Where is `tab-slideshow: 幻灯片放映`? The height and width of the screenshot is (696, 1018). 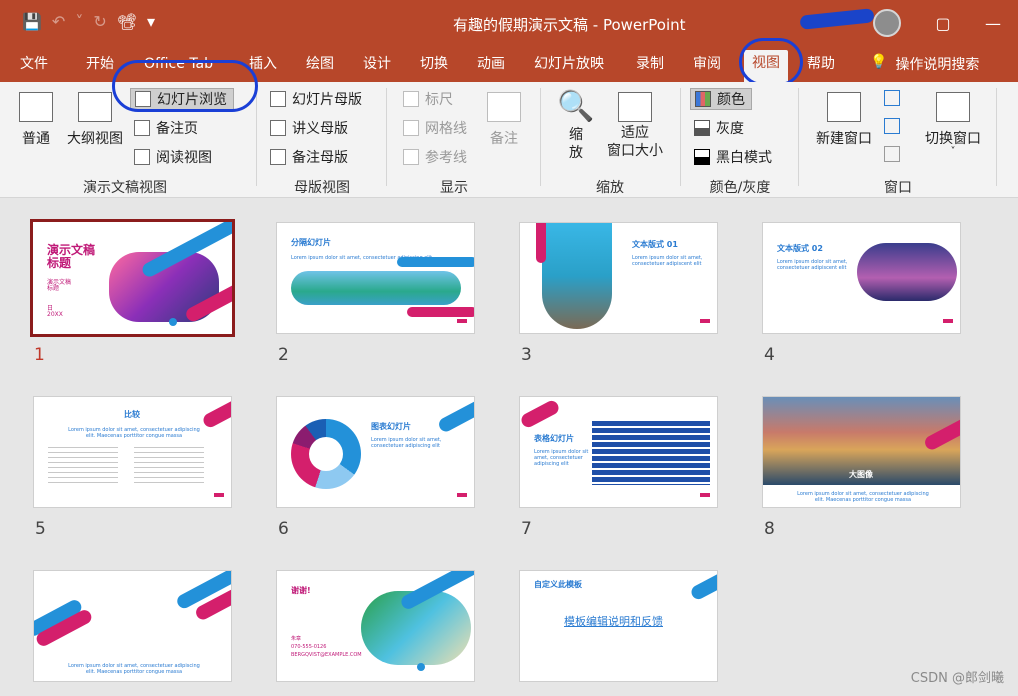
tab-slideshow: 幻灯片放映 is located at coordinates (569, 65).